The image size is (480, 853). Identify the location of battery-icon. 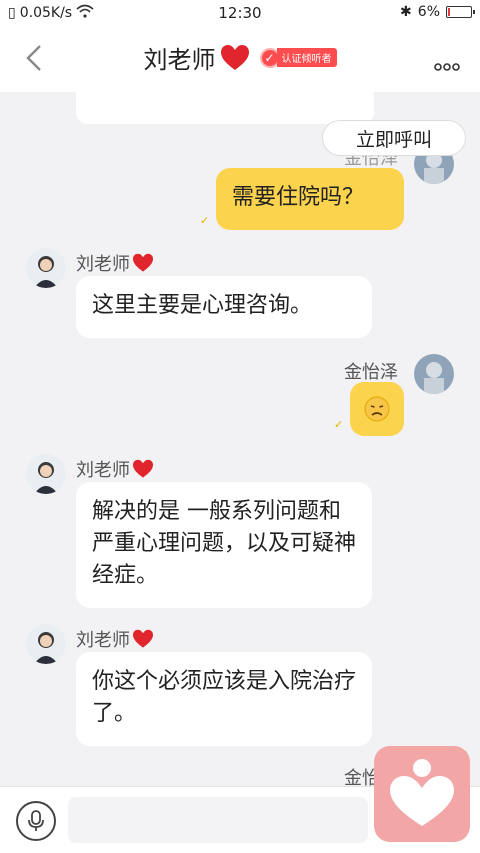
(460, 12).